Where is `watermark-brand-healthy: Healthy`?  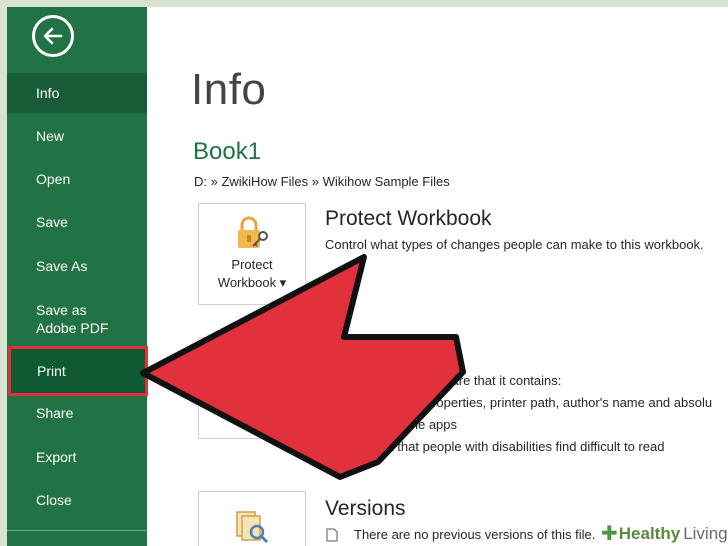 watermark-brand-healthy: Healthy is located at coordinates (649, 533).